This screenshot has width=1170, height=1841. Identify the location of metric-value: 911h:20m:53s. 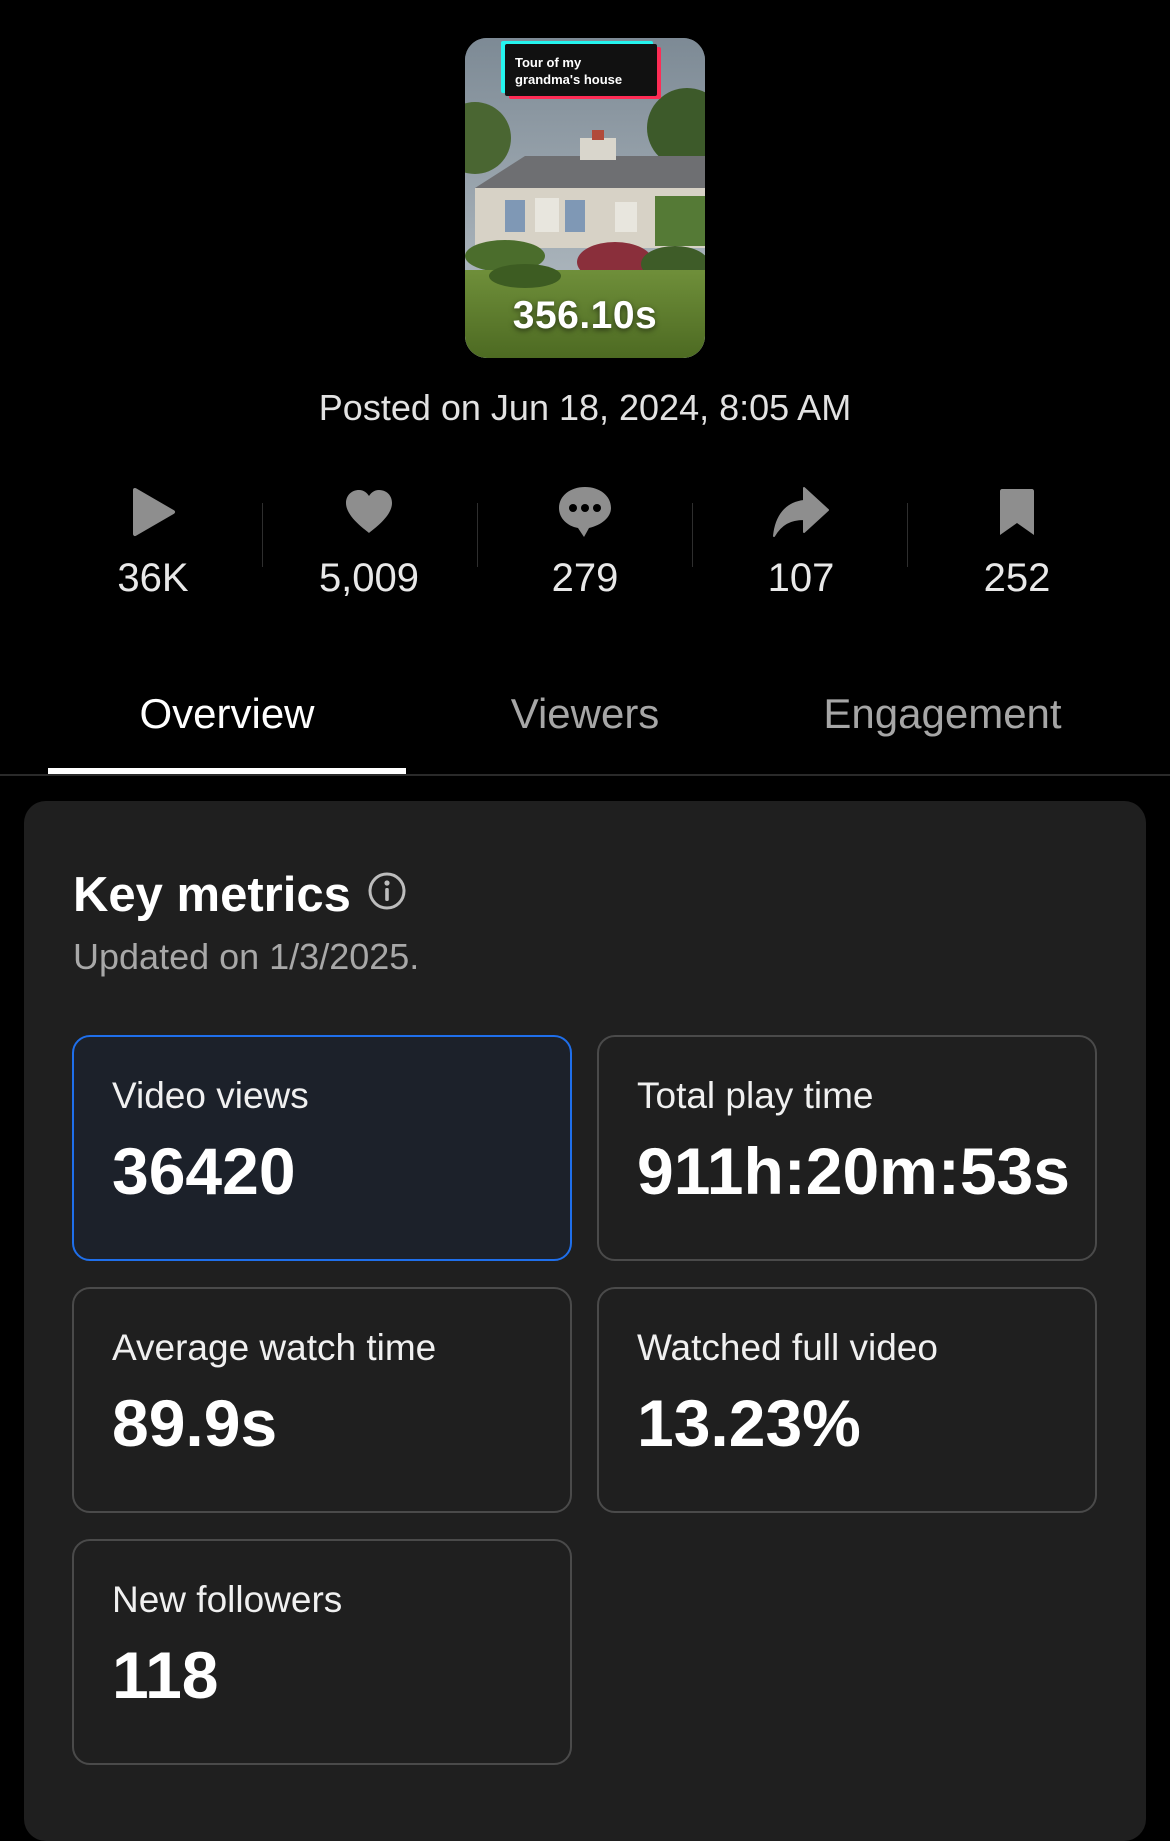
(853, 1171).